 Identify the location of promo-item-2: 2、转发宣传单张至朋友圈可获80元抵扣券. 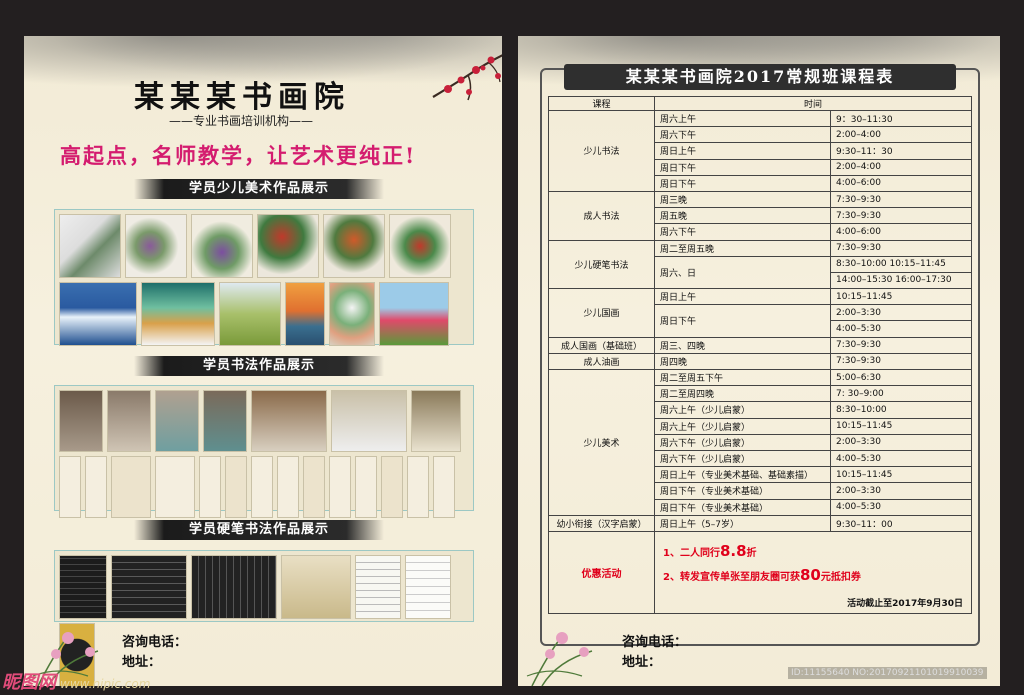
(813, 575).